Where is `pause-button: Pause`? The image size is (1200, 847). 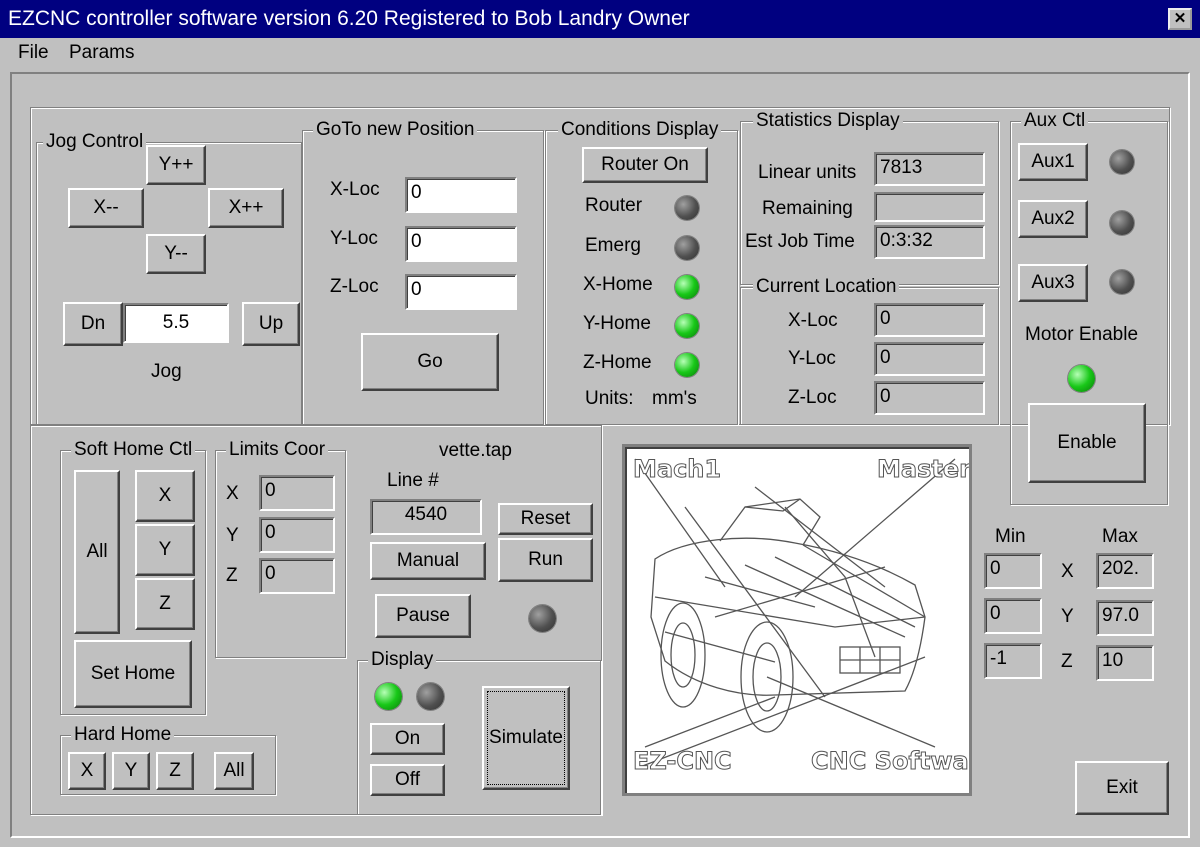 pause-button: Pause is located at coordinates (423, 616).